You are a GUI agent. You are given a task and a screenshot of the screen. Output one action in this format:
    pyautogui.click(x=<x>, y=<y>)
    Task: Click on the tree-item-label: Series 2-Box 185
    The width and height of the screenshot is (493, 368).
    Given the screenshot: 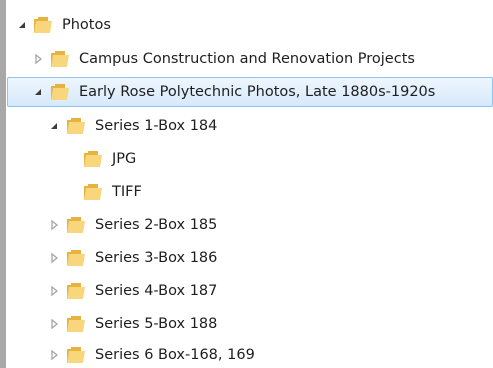 What is the action you would take?
    pyautogui.click(x=156, y=225)
    